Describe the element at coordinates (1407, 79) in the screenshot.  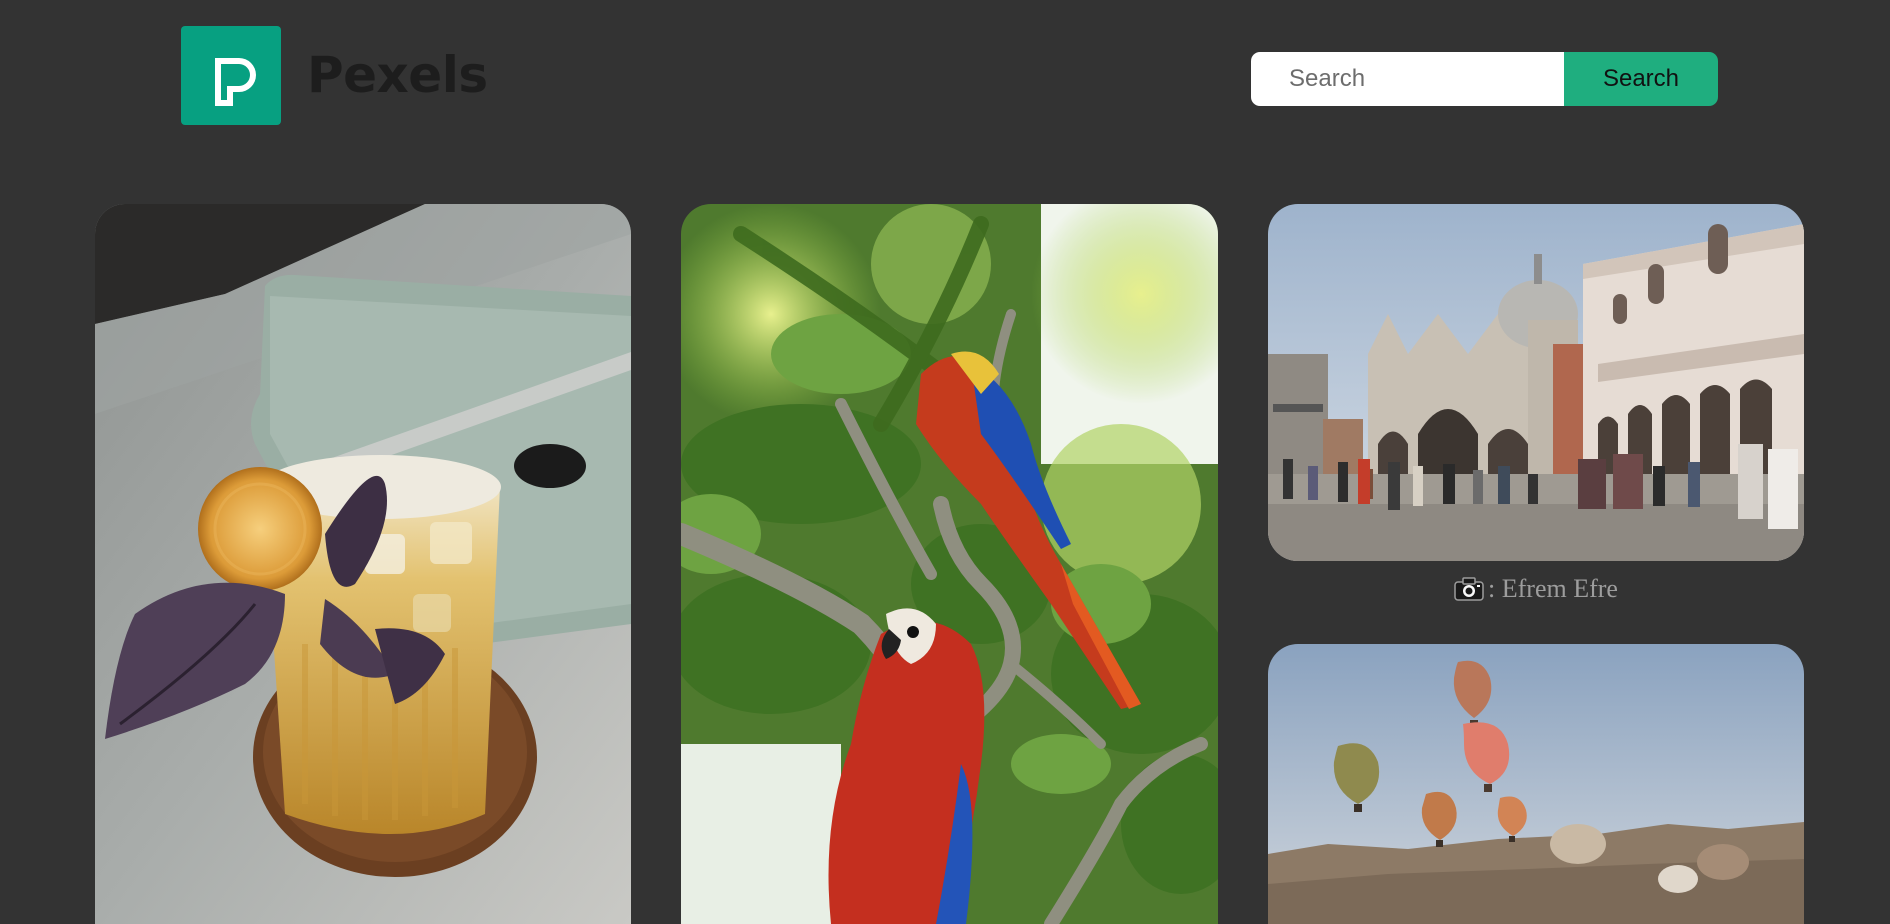
I see `search-input` at that location.